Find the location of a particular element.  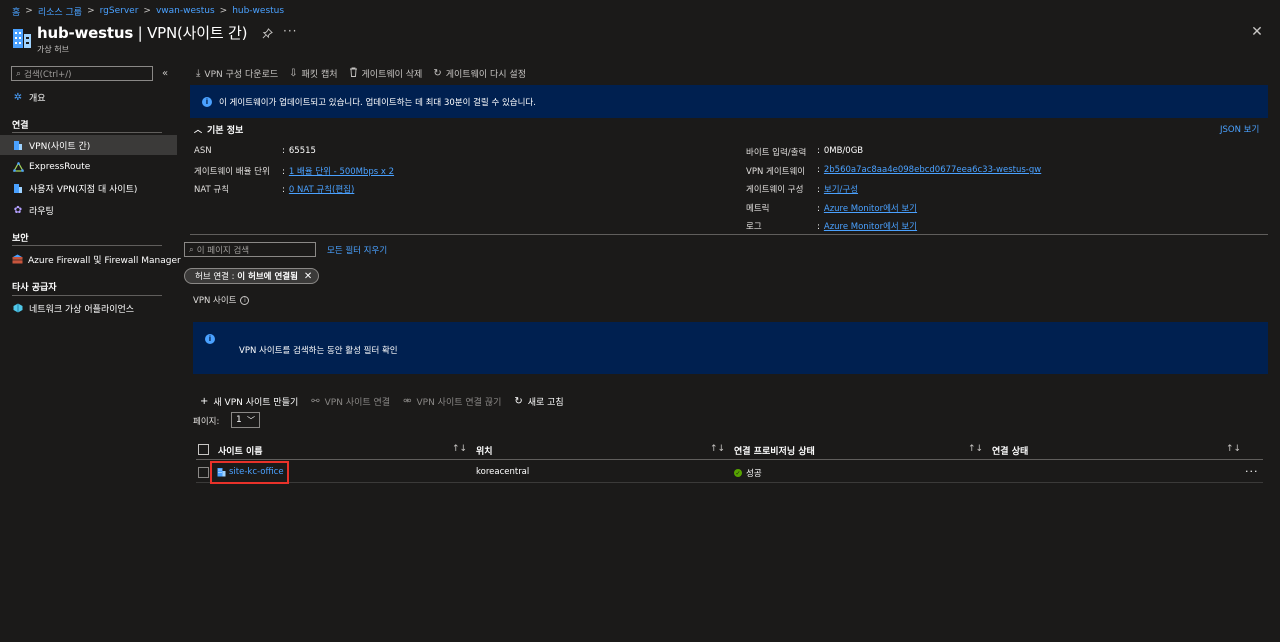

reset-gateway-button: ↻ 게이트웨이 다시 설정 is located at coordinates (479, 73).